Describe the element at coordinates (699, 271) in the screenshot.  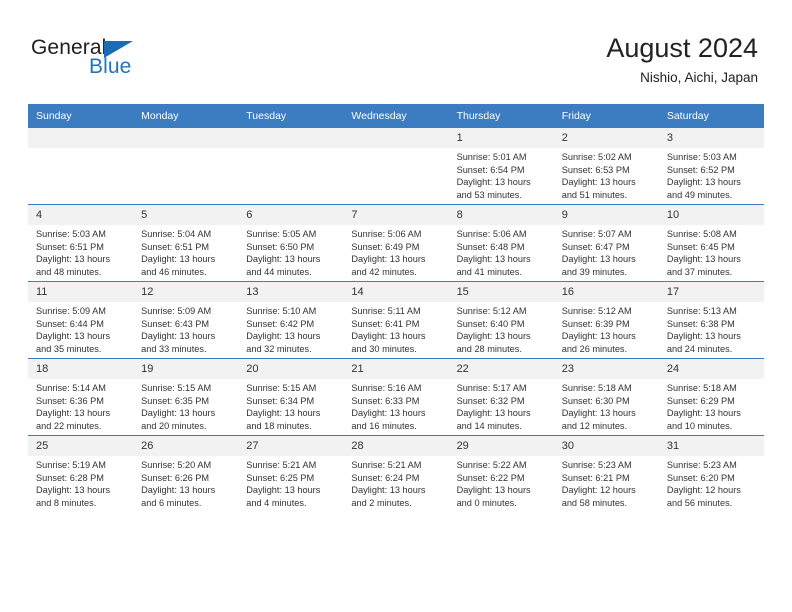
I see `daylight-duration-line2: and 37 minutes.` at that location.